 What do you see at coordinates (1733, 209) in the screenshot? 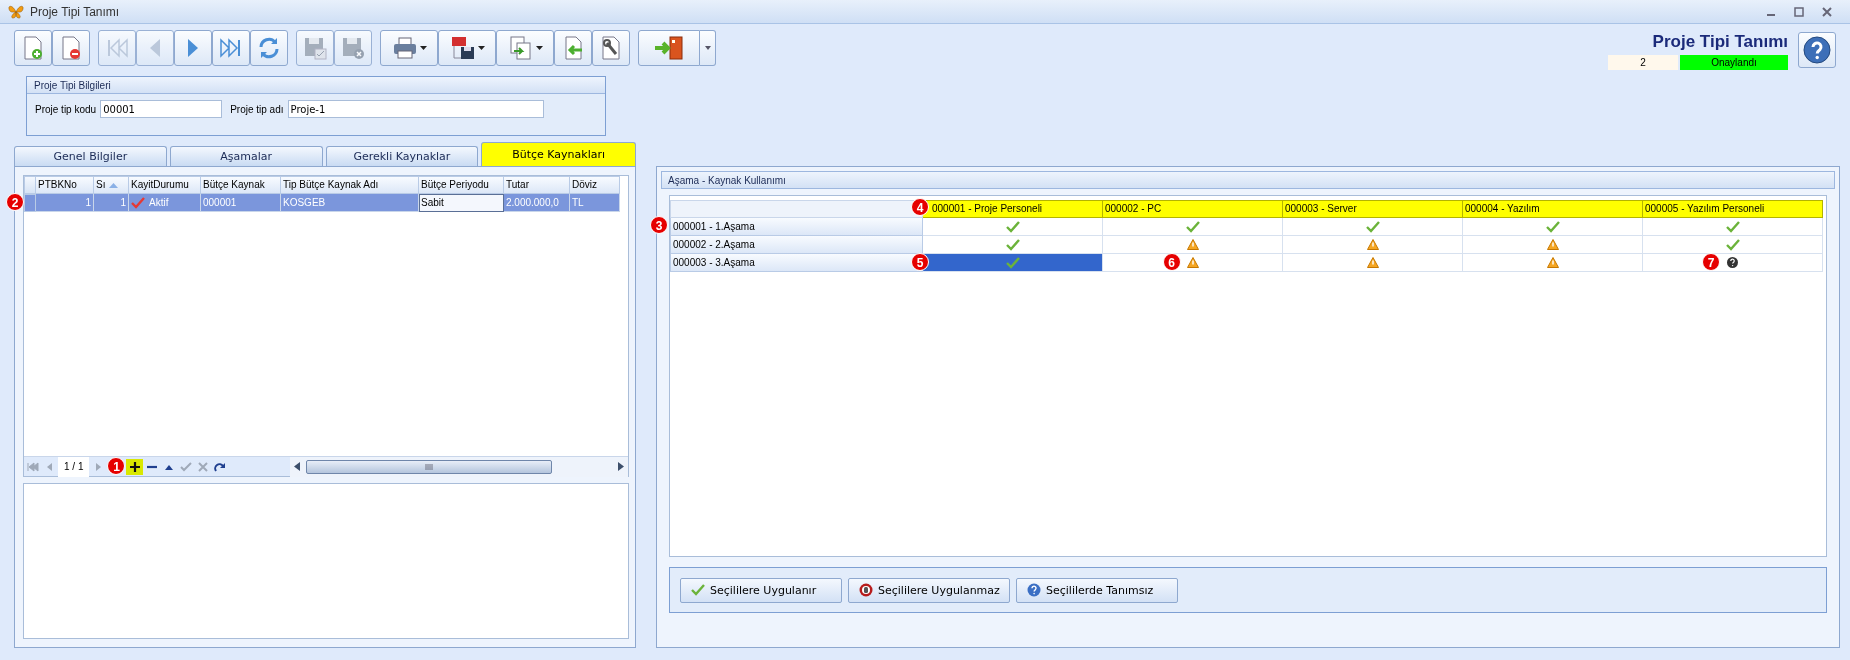
I see `column-header: 000005 - Yazılım Personeli` at bounding box center [1733, 209].